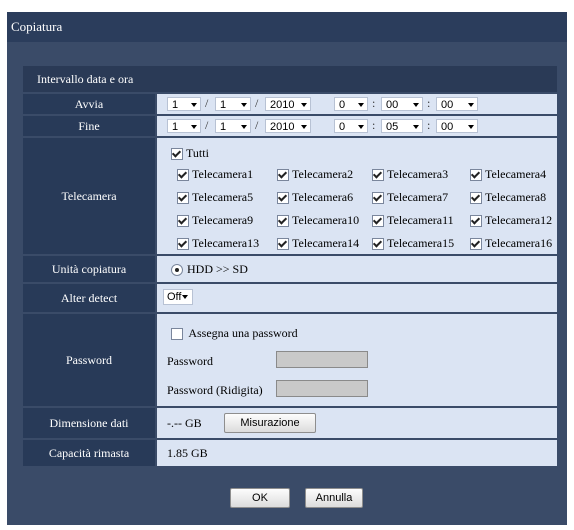 This screenshot has width=574, height=530. I want to click on remaining-value-cell: 1.85 GB, so click(357, 453).